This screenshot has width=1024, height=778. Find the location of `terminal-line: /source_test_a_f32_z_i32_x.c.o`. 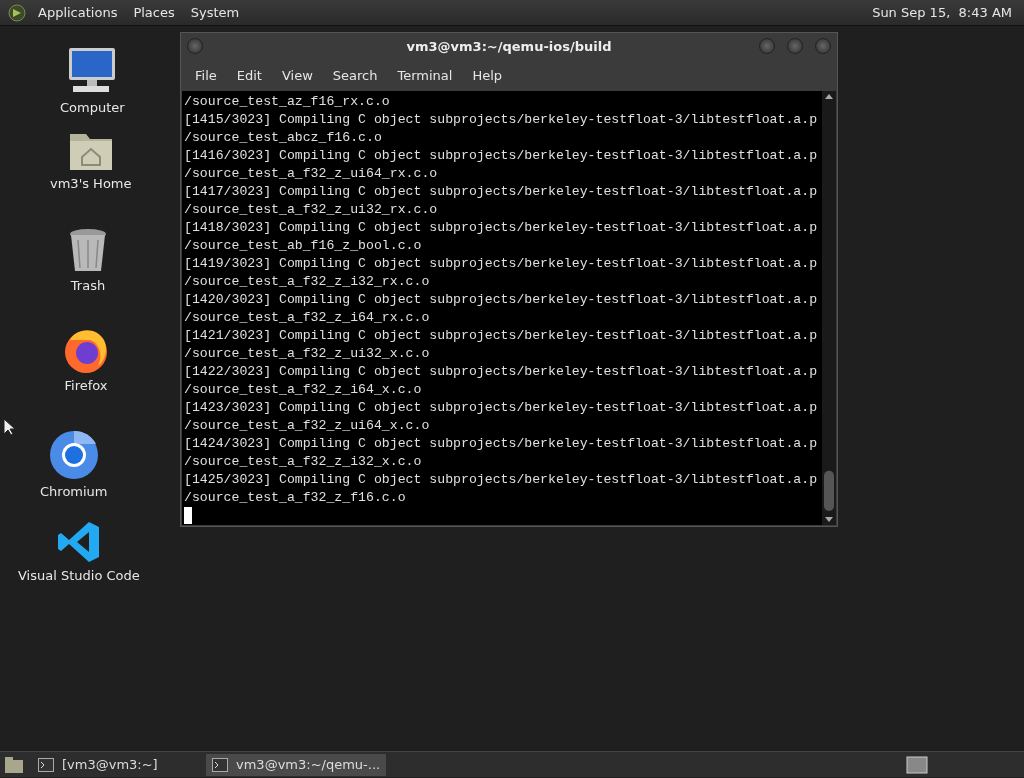

terminal-line: /source_test_a_f32_z_i32_x.c.o is located at coordinates (303, 462).